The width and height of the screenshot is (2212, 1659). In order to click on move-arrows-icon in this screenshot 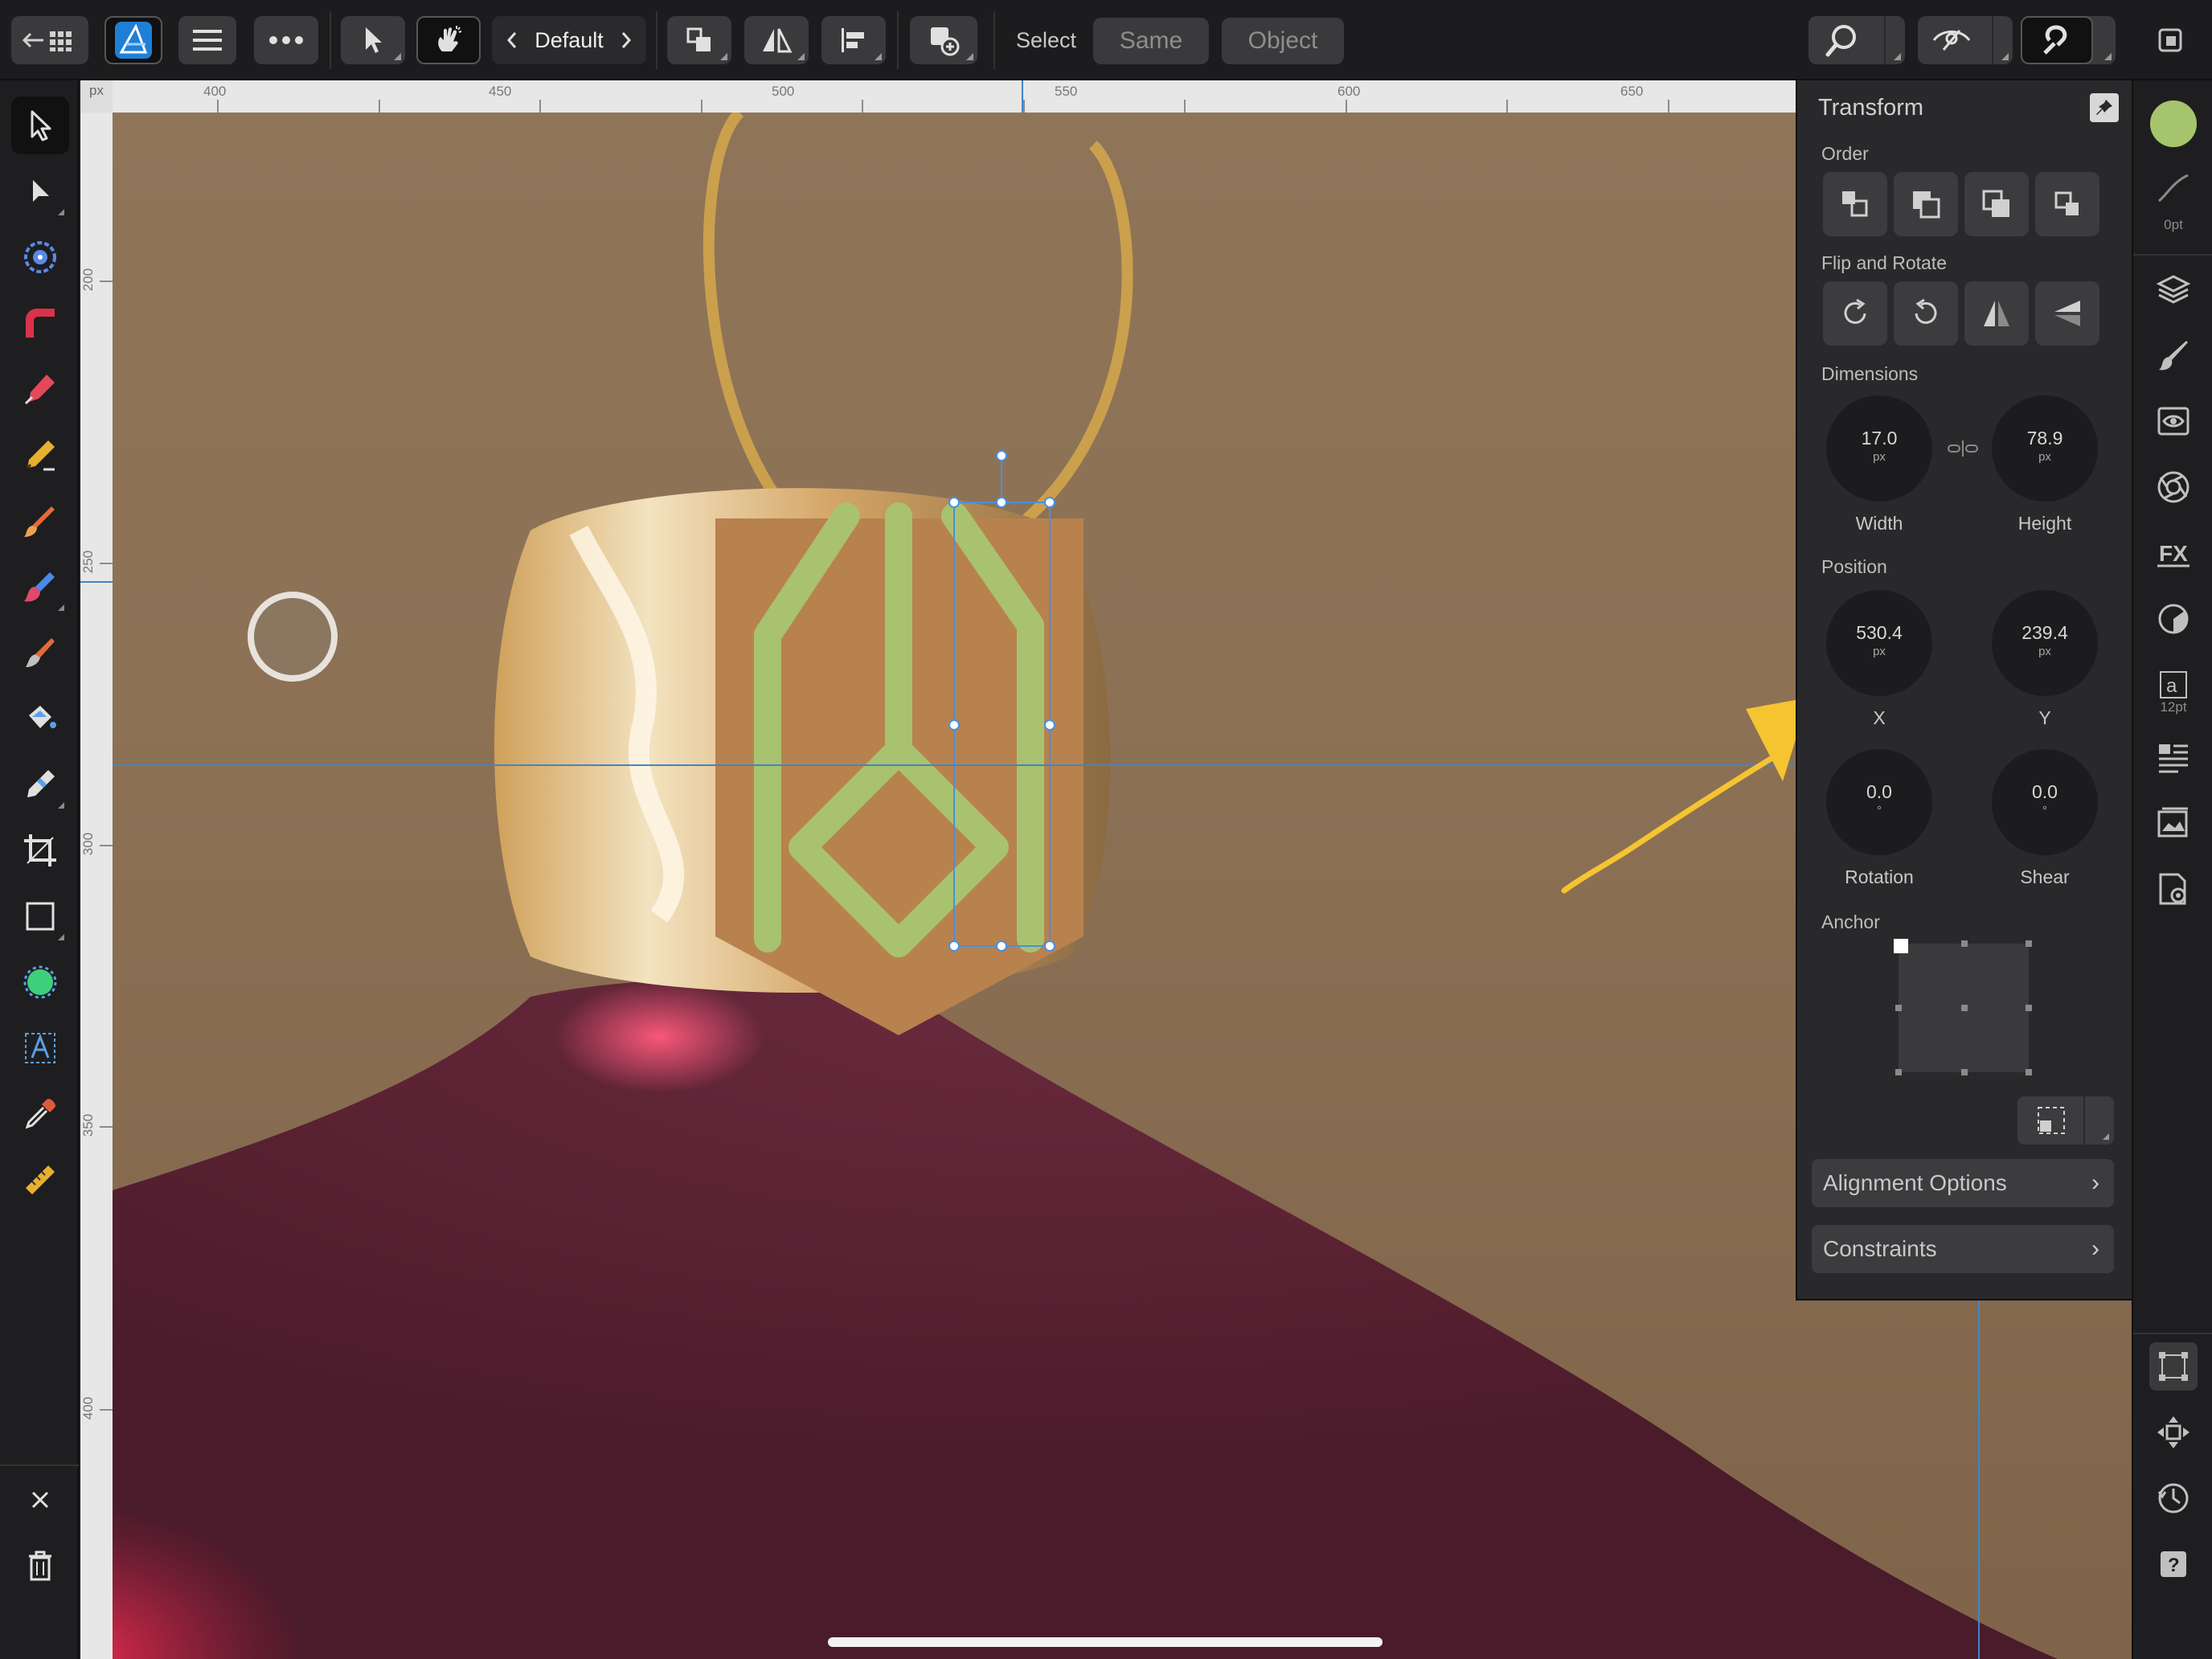, I will do `click(2173, 1432)`.